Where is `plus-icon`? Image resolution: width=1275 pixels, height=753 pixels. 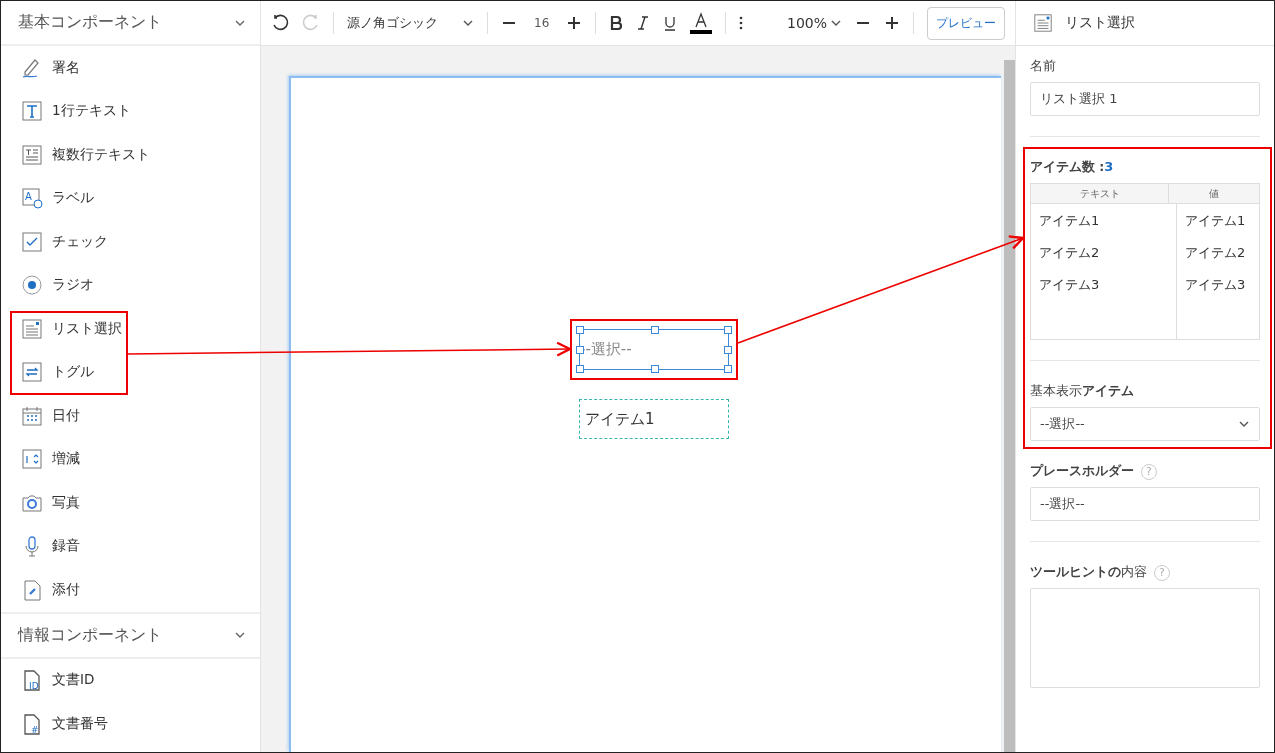
plus-icon is located at coordinates (574, 23).